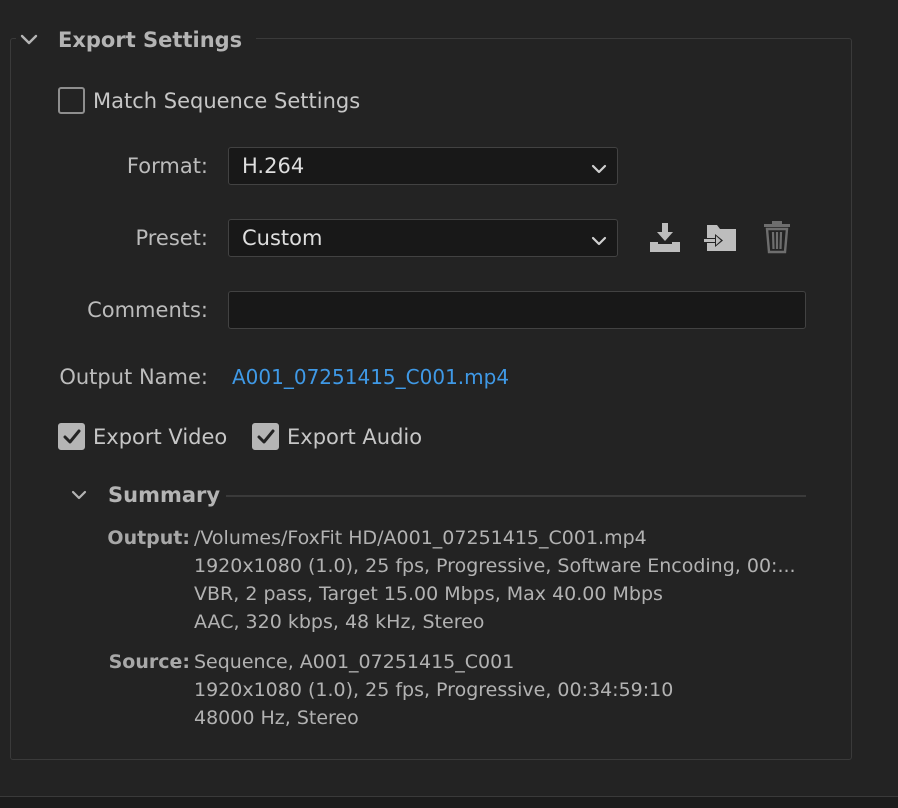 This screenshot has height=808, width=898. I want to click on comments-label: Comments:, so click(147, 310).